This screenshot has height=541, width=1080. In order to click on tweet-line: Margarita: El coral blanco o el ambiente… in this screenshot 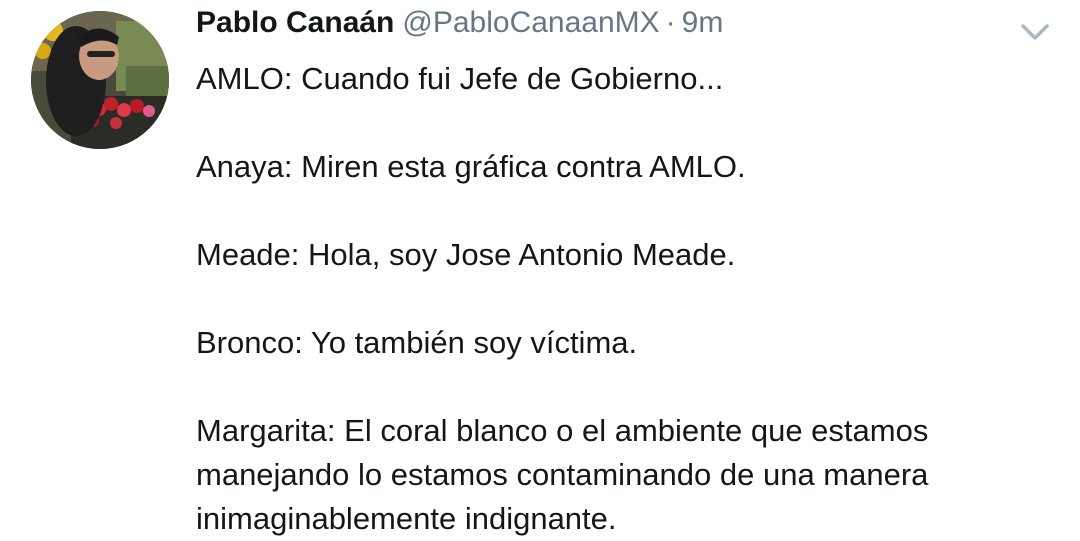, I will do `click(562, 430)`.